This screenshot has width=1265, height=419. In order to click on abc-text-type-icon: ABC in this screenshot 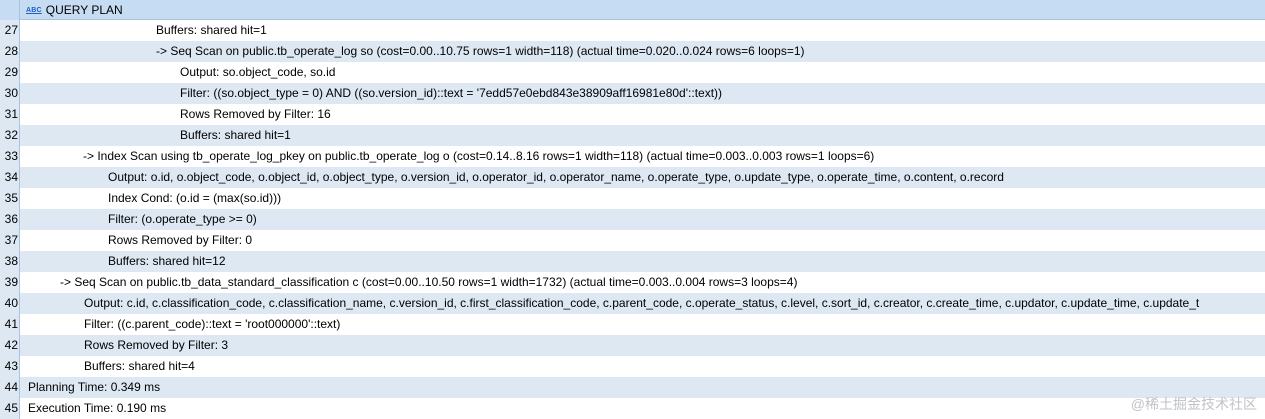, I will do `click(34, 10)`.